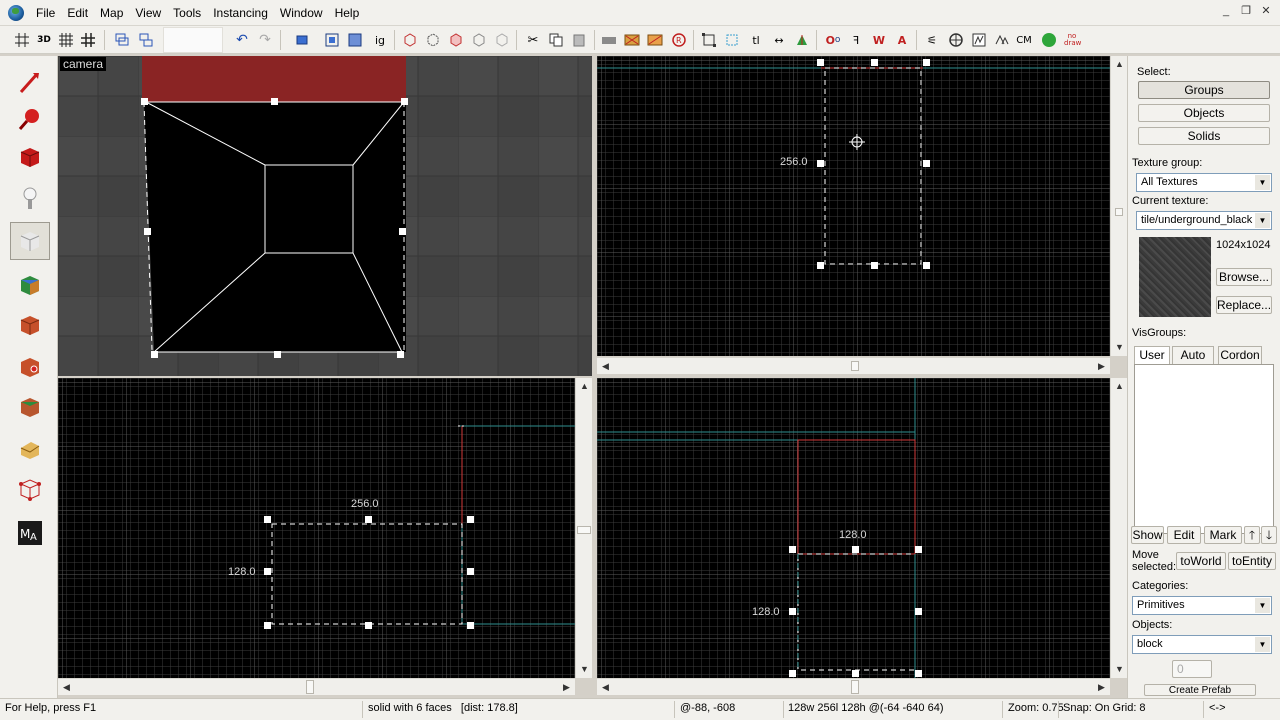 Image resolution: width=1280 pixels, height=720 pixels. I want to click on radius-culling-icon: R, so click(679, 40).